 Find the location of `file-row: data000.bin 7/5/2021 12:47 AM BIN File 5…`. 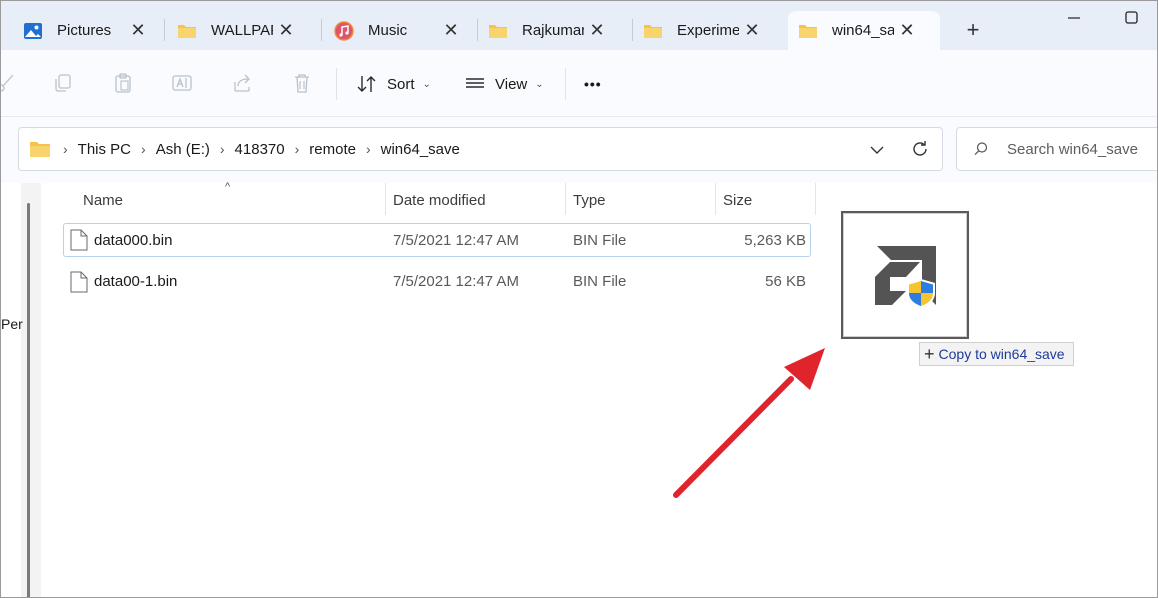

file-row: data000.bin 7/5/2021 12:47 AM BIN File 5… is located at coordinates (437, 240).